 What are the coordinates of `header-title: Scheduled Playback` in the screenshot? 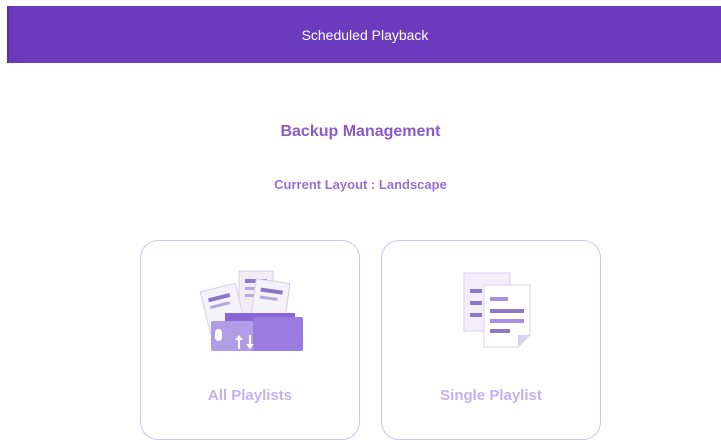 It's located at (365, 34).